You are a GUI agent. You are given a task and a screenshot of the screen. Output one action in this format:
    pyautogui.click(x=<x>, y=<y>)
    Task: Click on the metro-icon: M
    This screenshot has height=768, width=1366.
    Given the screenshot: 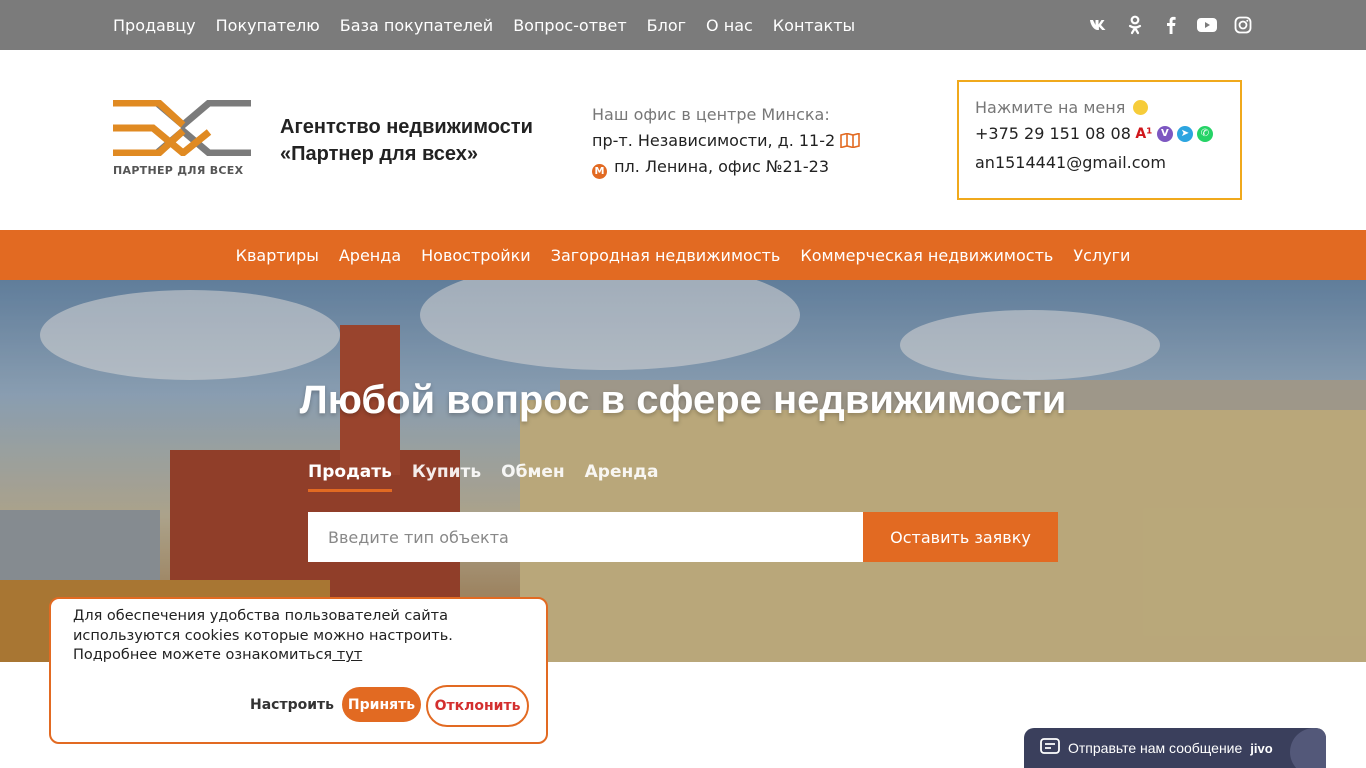 What is the action you would take?
    pyautogui.click(x=599, y=171)
    